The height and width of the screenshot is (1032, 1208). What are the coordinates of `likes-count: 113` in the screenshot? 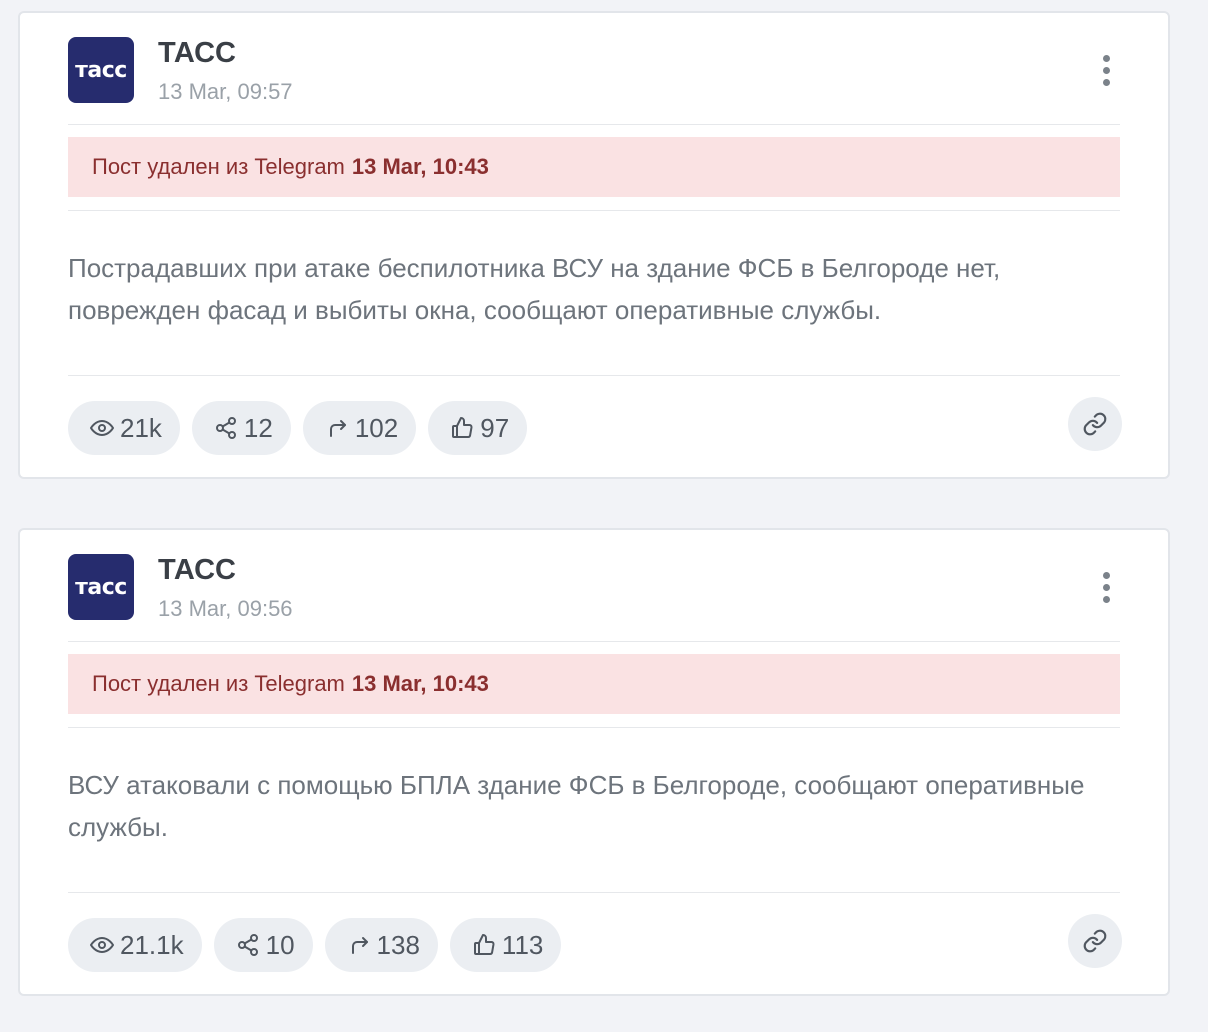 It's located at (522, 944).